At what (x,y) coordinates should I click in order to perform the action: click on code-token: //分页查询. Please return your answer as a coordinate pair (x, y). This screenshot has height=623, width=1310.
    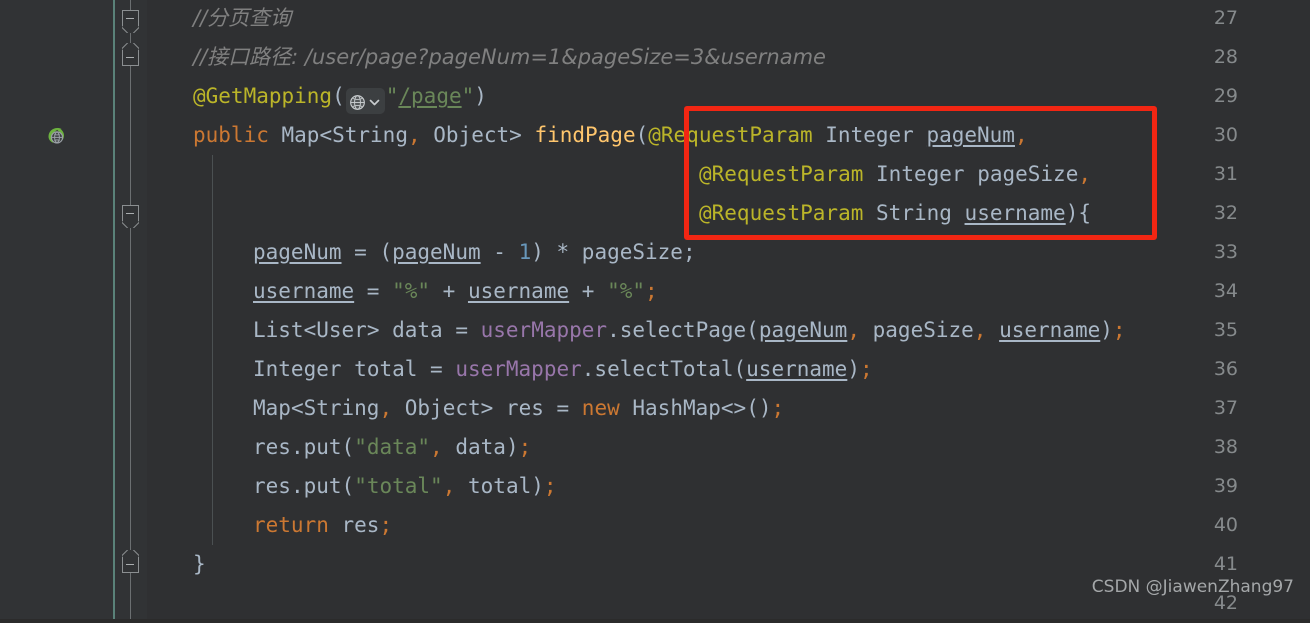
    Looking at the image, I should click on (242, 18).